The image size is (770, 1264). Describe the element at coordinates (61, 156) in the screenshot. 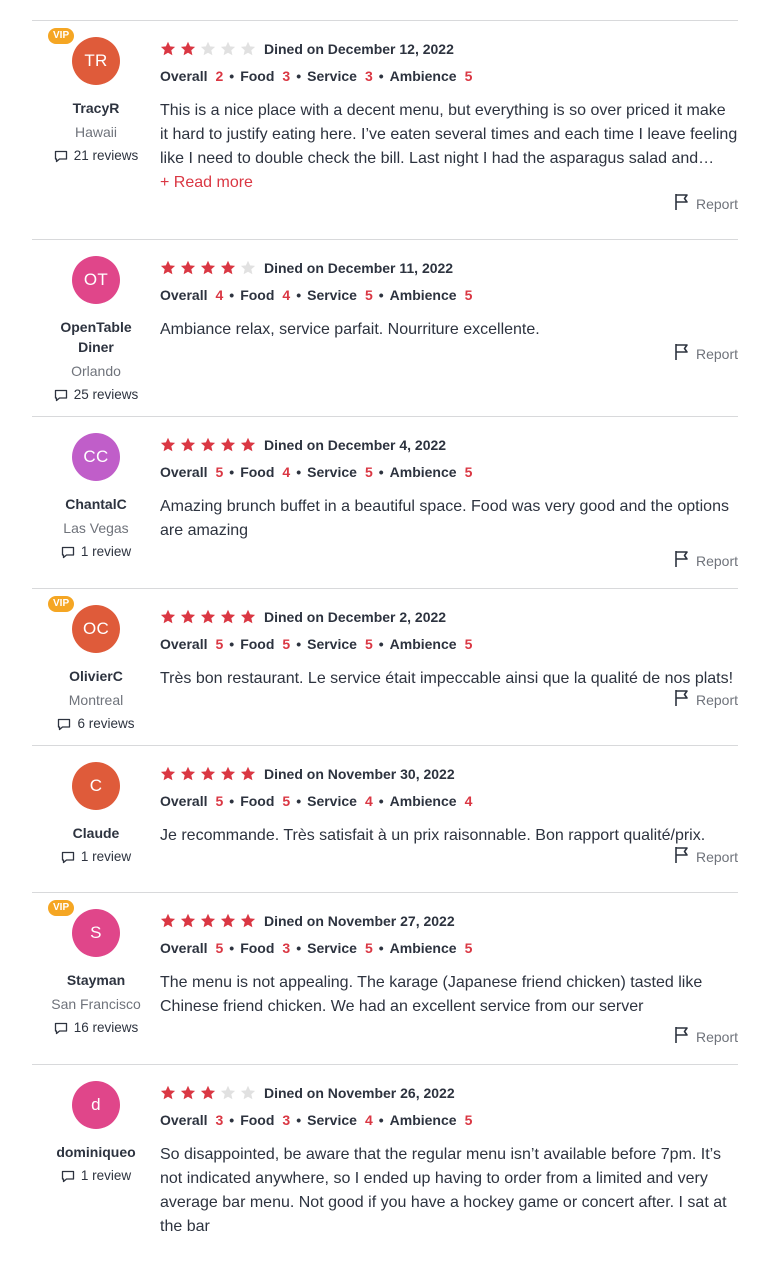

I see `comment-icon` at that location.